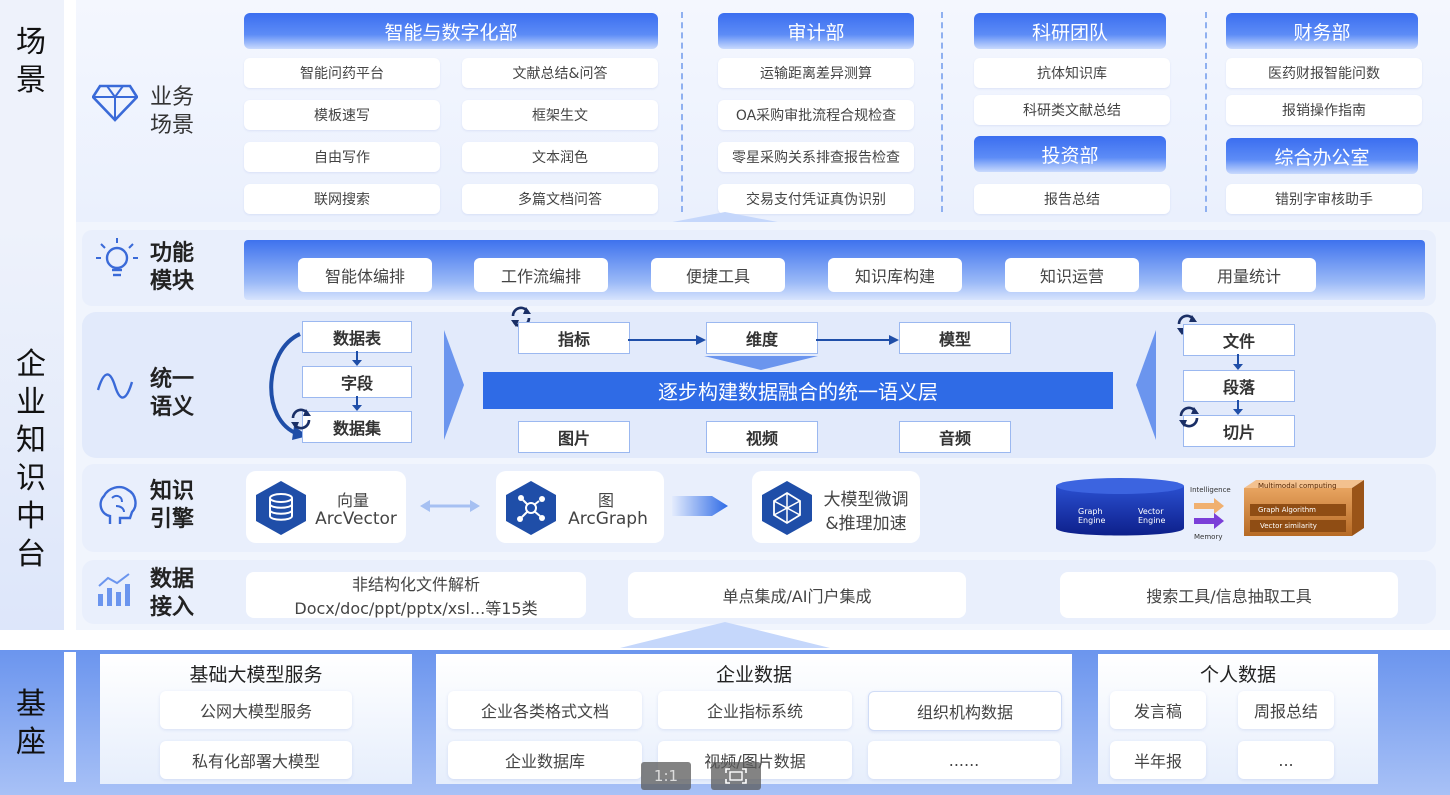 The height and width of the screenshot is (795, 1450). Describe the element at coordinates (357, 427) in the screenshot. I see `semantic-box: 数据集` at that location.